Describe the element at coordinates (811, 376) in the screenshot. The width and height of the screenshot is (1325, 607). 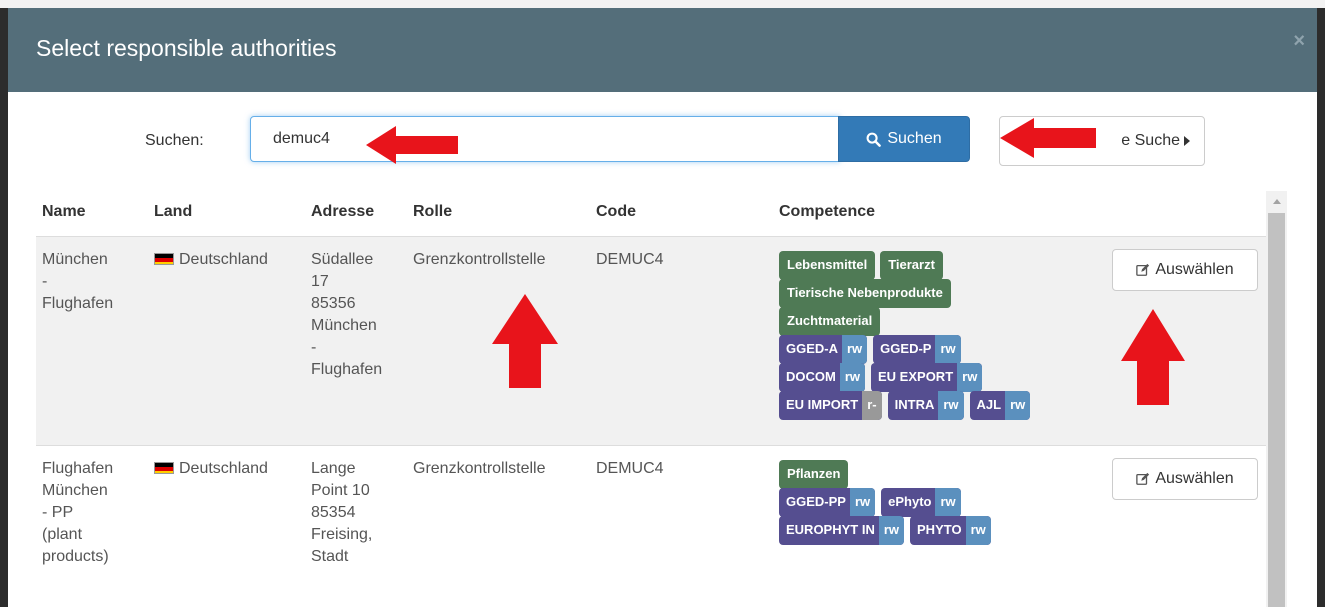
I see `app-name: DOCOM` at that location.